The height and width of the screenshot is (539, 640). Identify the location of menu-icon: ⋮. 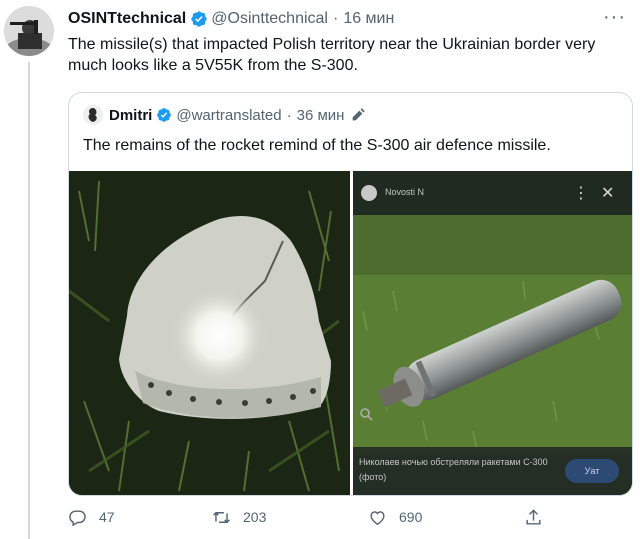
(581, 193).